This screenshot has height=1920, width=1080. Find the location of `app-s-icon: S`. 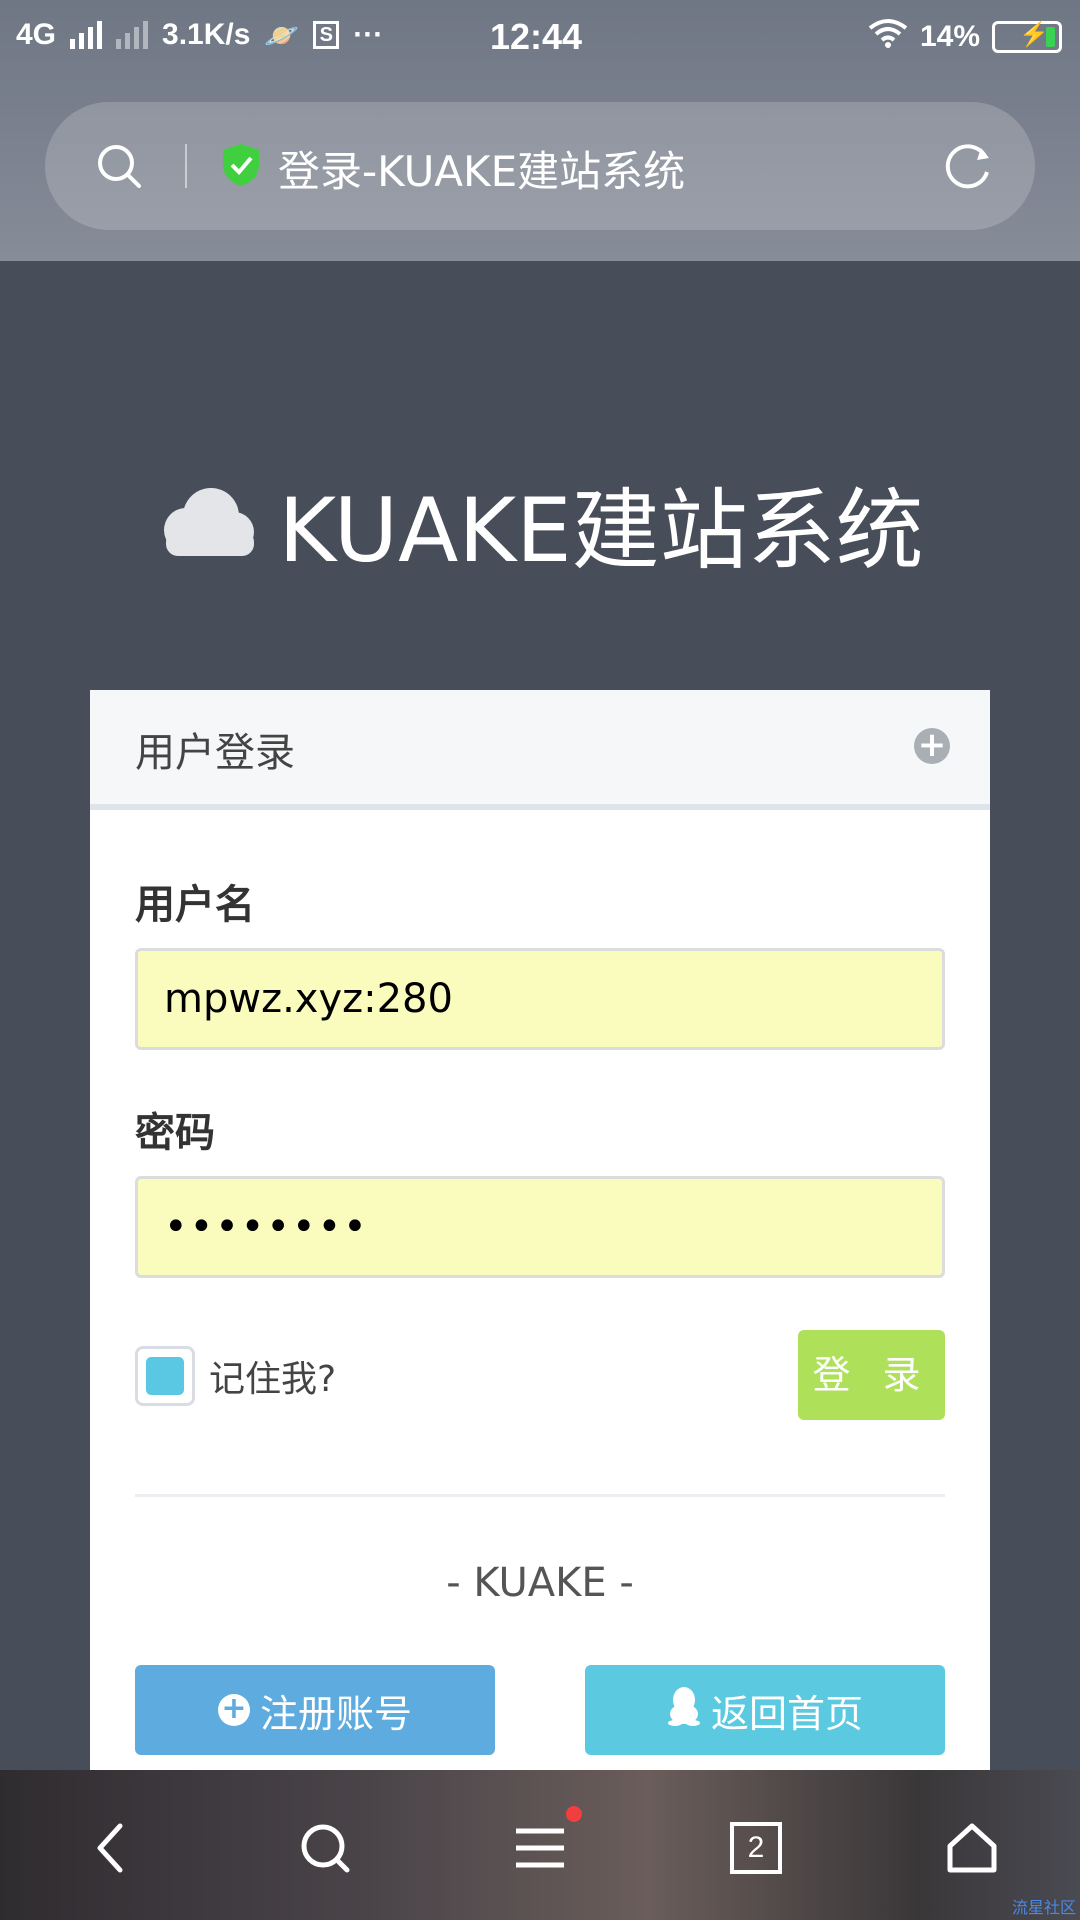

app-s-icon: S is located at coordinates (326, 35).